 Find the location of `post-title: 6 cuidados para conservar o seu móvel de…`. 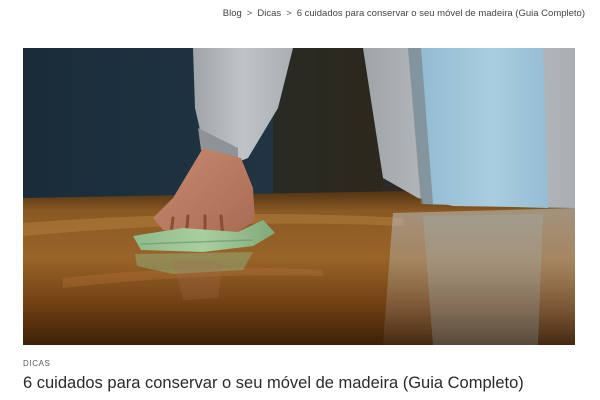

post-title: 6 cuidados para conservar o seu móvel de… is located at coordinates (273, 383).